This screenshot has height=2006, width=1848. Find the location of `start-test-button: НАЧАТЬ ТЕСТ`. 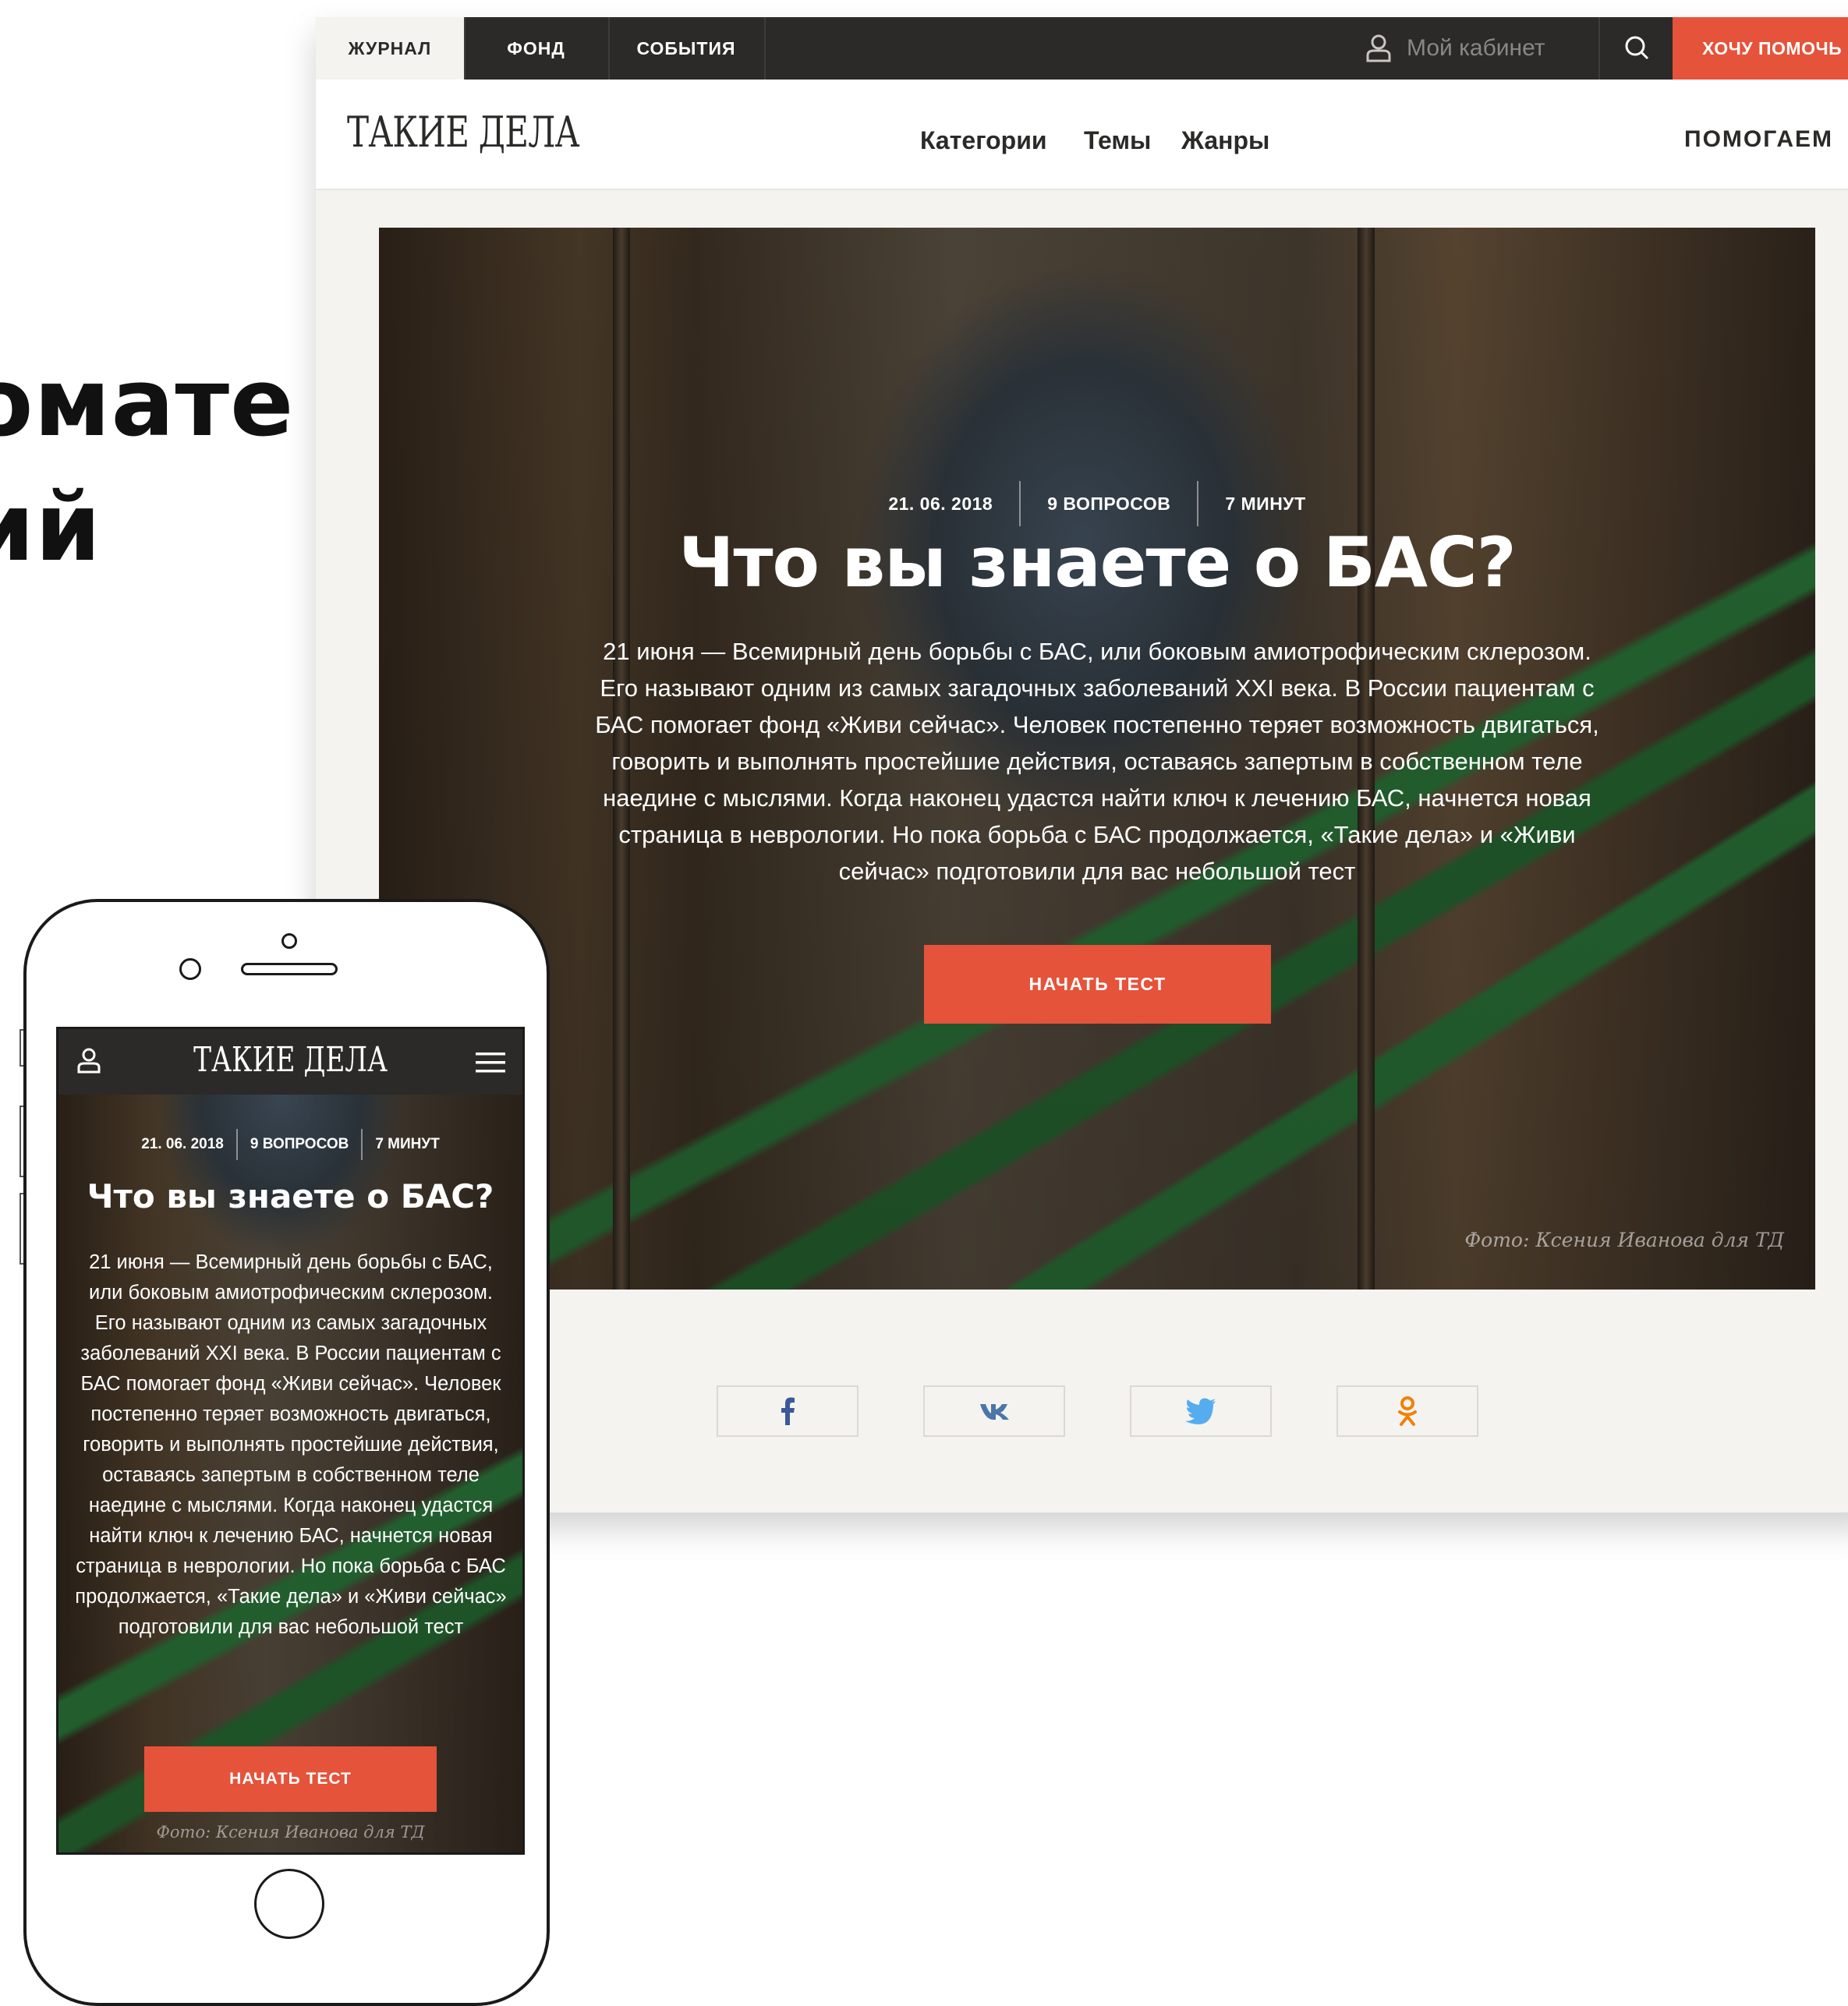

start-test-button: НАЧАТЬ ТЕСТ is located at coordinates (1098, 985).